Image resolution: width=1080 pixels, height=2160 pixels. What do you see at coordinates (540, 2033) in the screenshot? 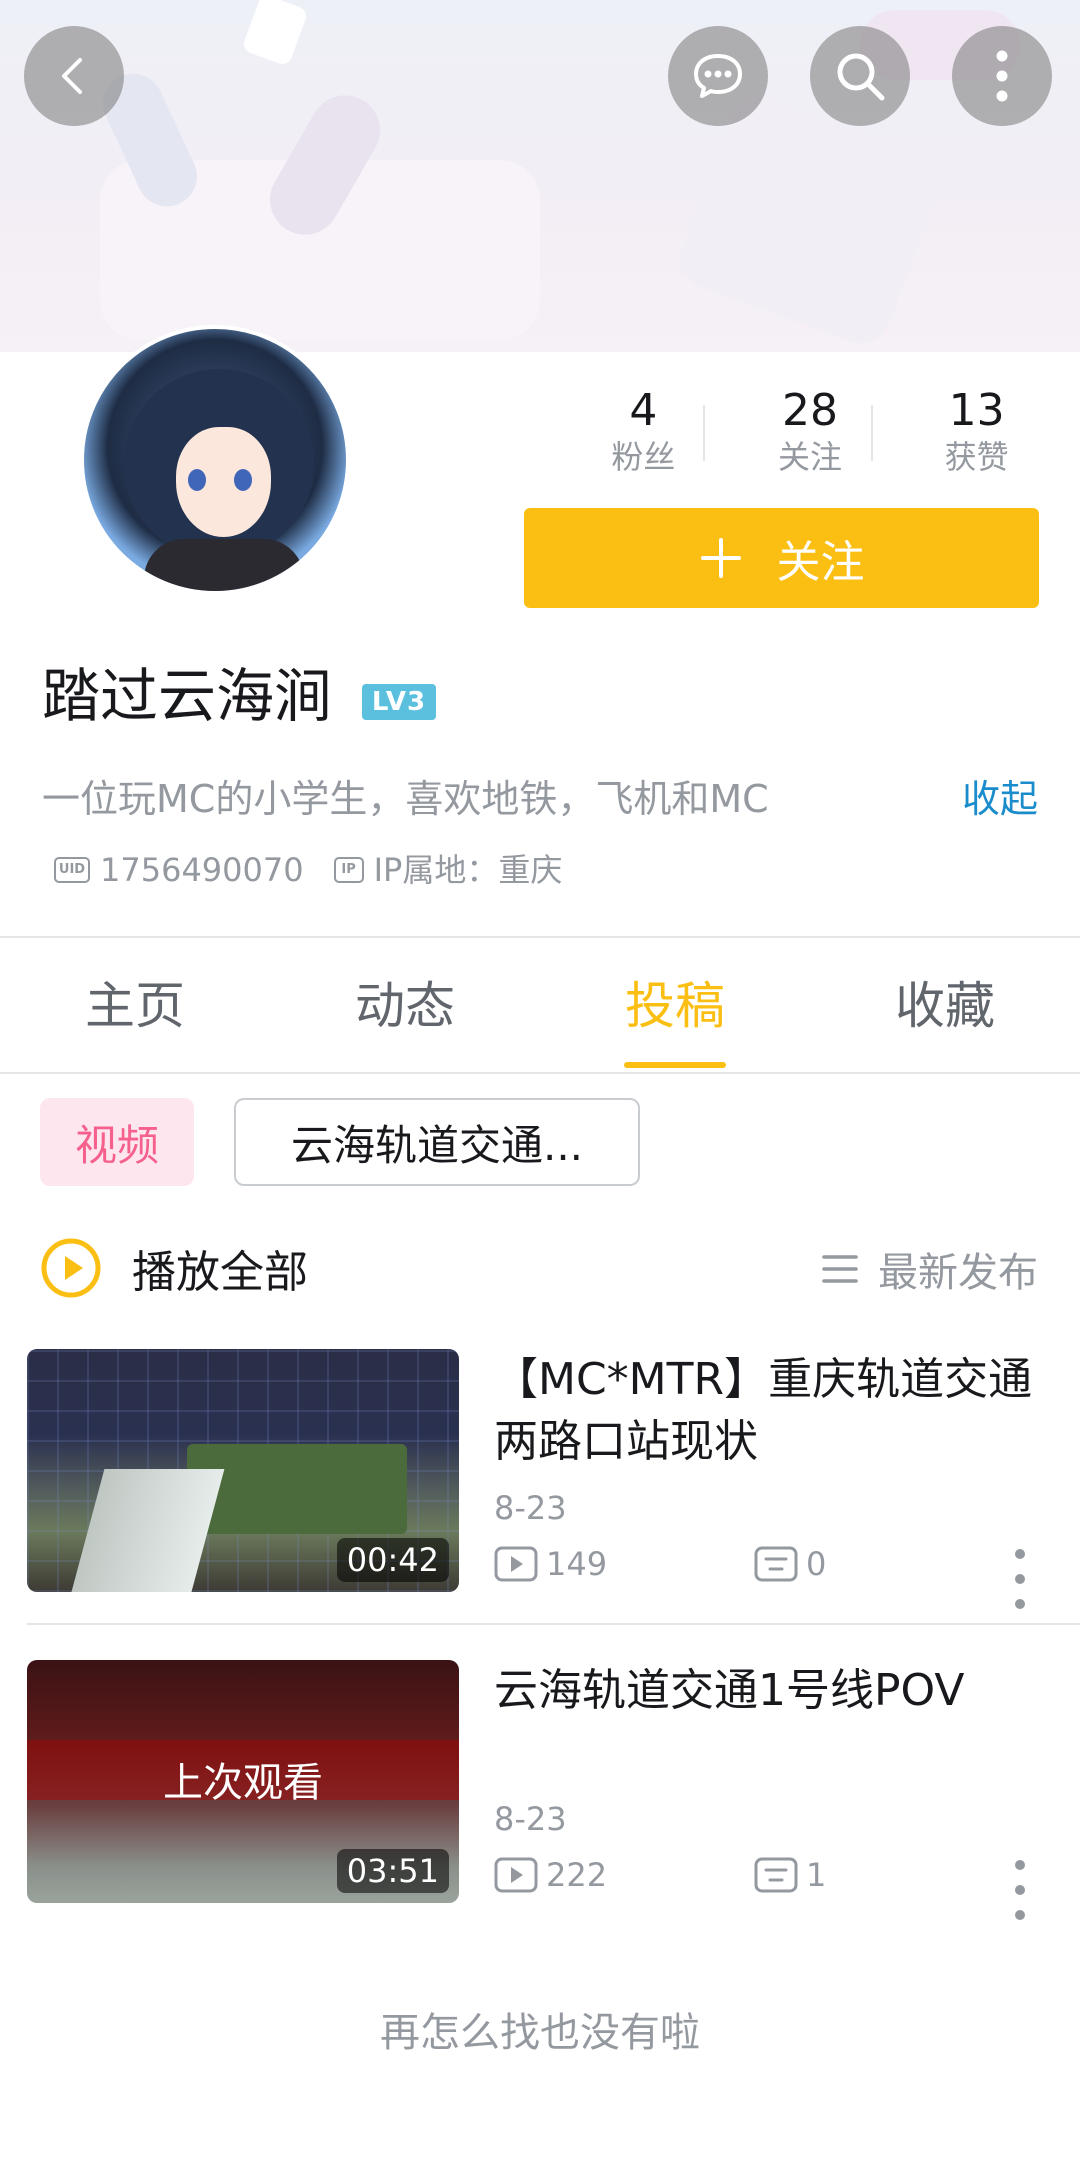
I see `end-of-list-text: 再怎么找也没有啦` at bounding box center [540, 2033].